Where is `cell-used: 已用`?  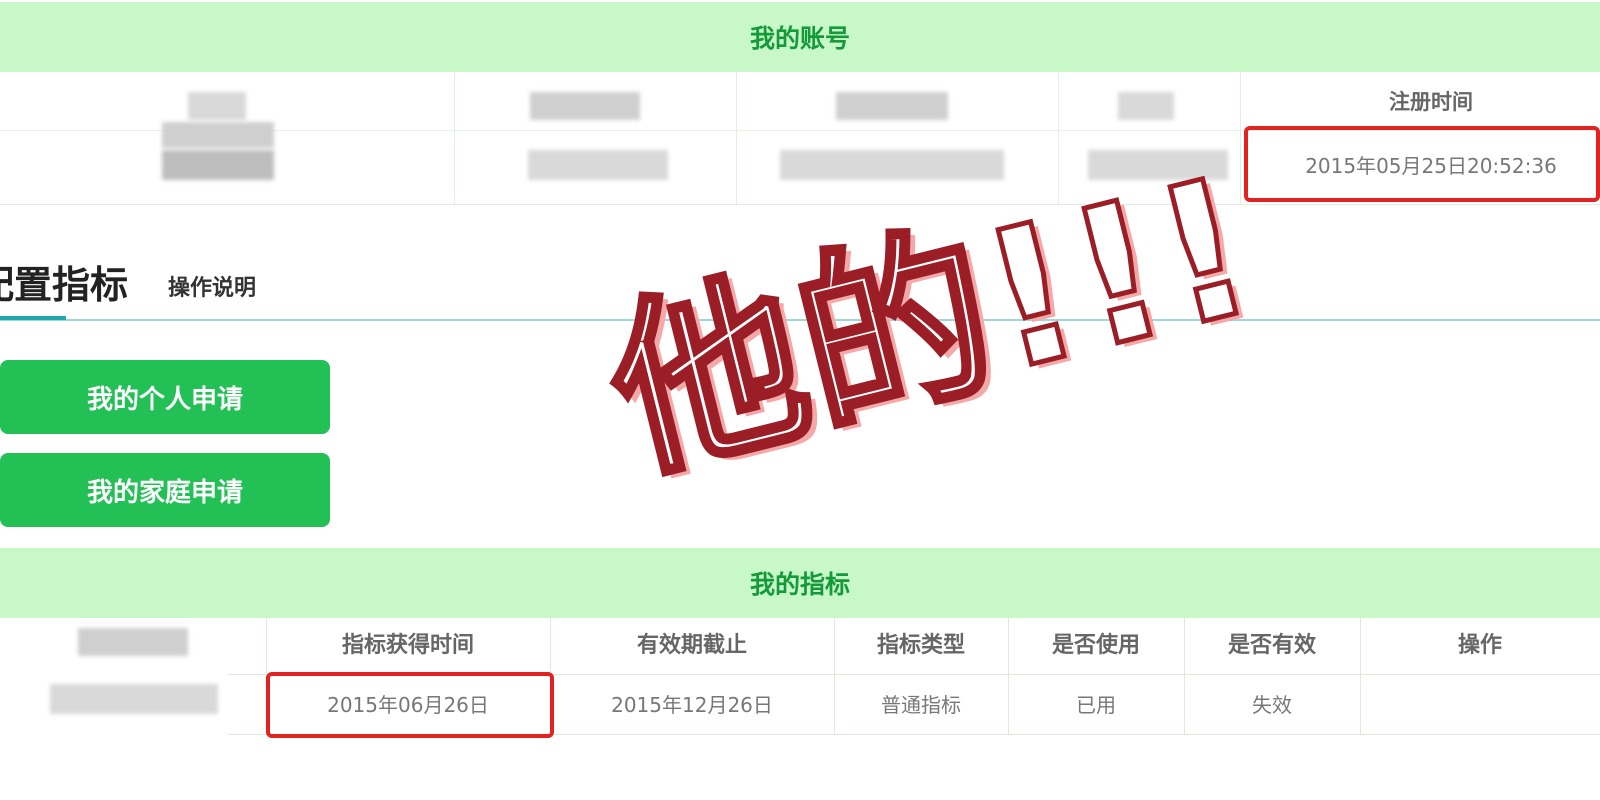 cell-used: 已用 is located at coordinates (1096, 705).